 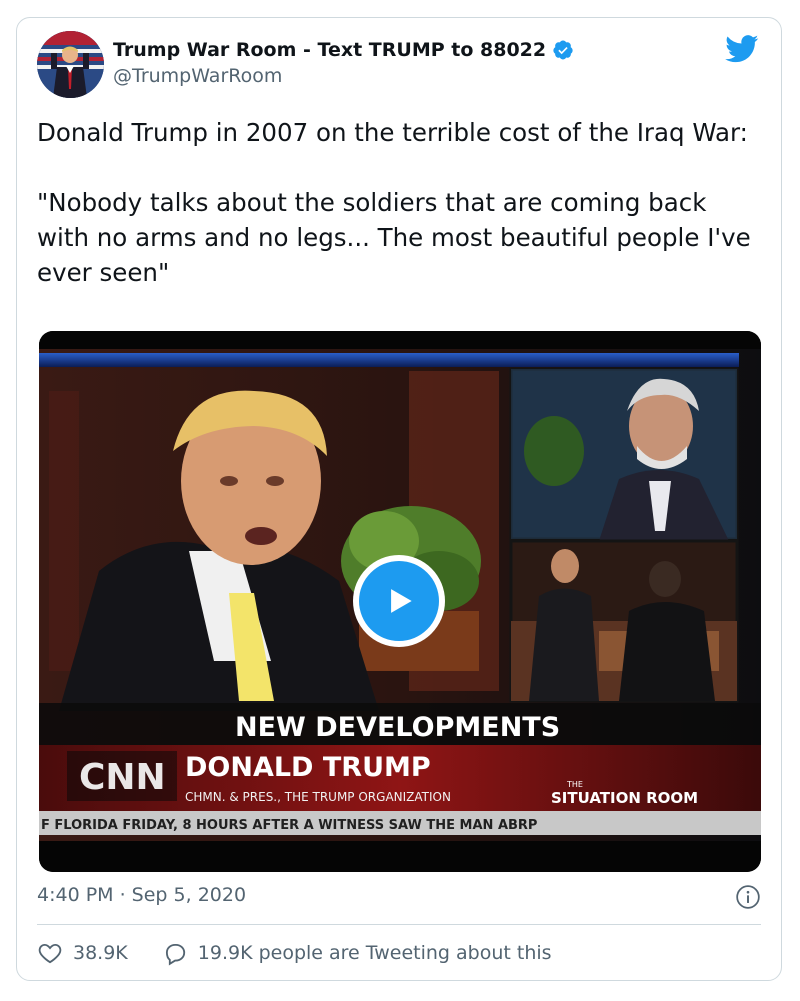 I want to click on speaker-name: DONALD TRUMP, so click(x=308, y=767).